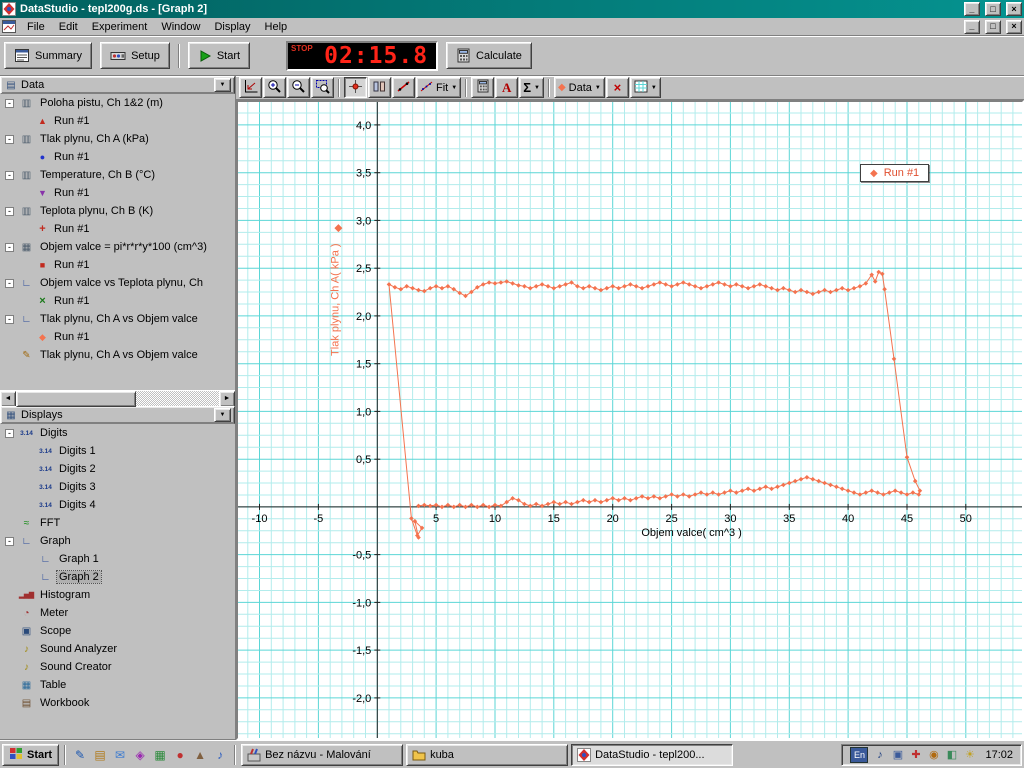 The width and height of the screenshot is (1024, 768). Describe the element at coordinates (322, 754) in the screenshot. I see `task-button: Bez názvu - Malování` at that location.